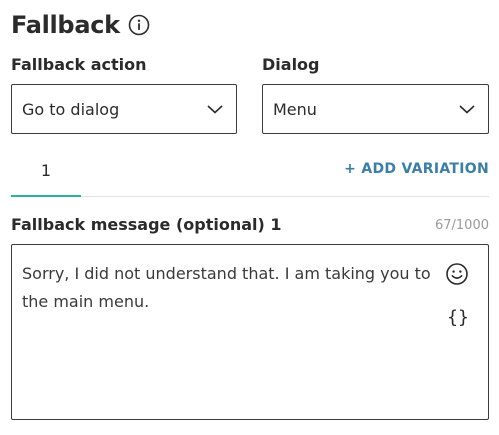 This screenshot has width=499, height=435. What do you see at coordinates (79, 64) in the screenshot?
I see `fallback-action-label: Fallback action` at bounding box center [79, 64].